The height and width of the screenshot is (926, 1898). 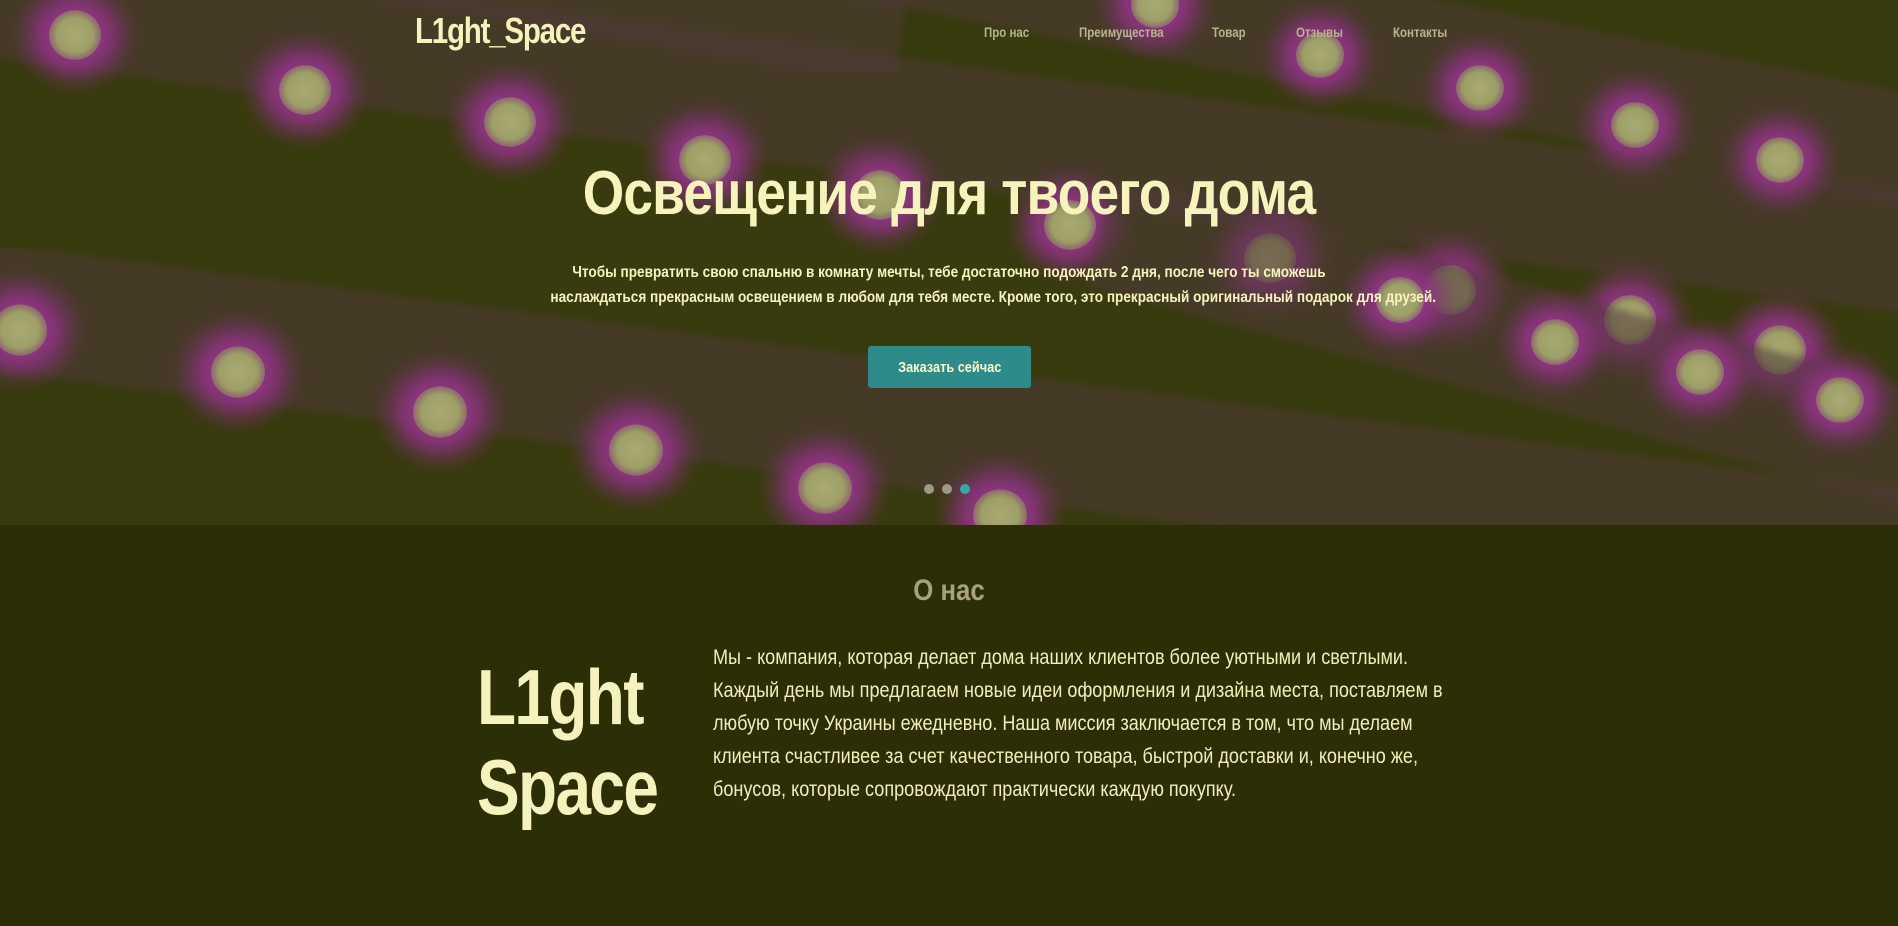 I want to click on about-brand-logo: L1ght Space, so click(x=568, y=742).